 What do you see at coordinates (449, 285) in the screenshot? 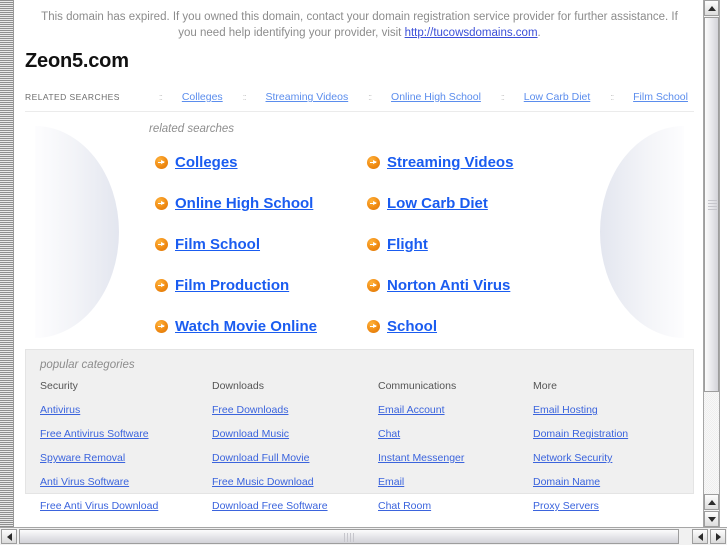
I see `related-search-label: Norton Anti Virus` at bounding box center [449, 285].